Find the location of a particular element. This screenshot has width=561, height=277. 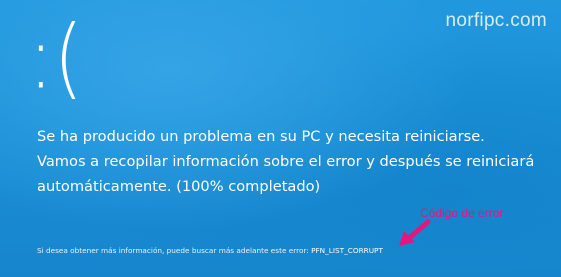

stop-code: PFN_LIST_CORRUPT is located at coordinates (347, 250).